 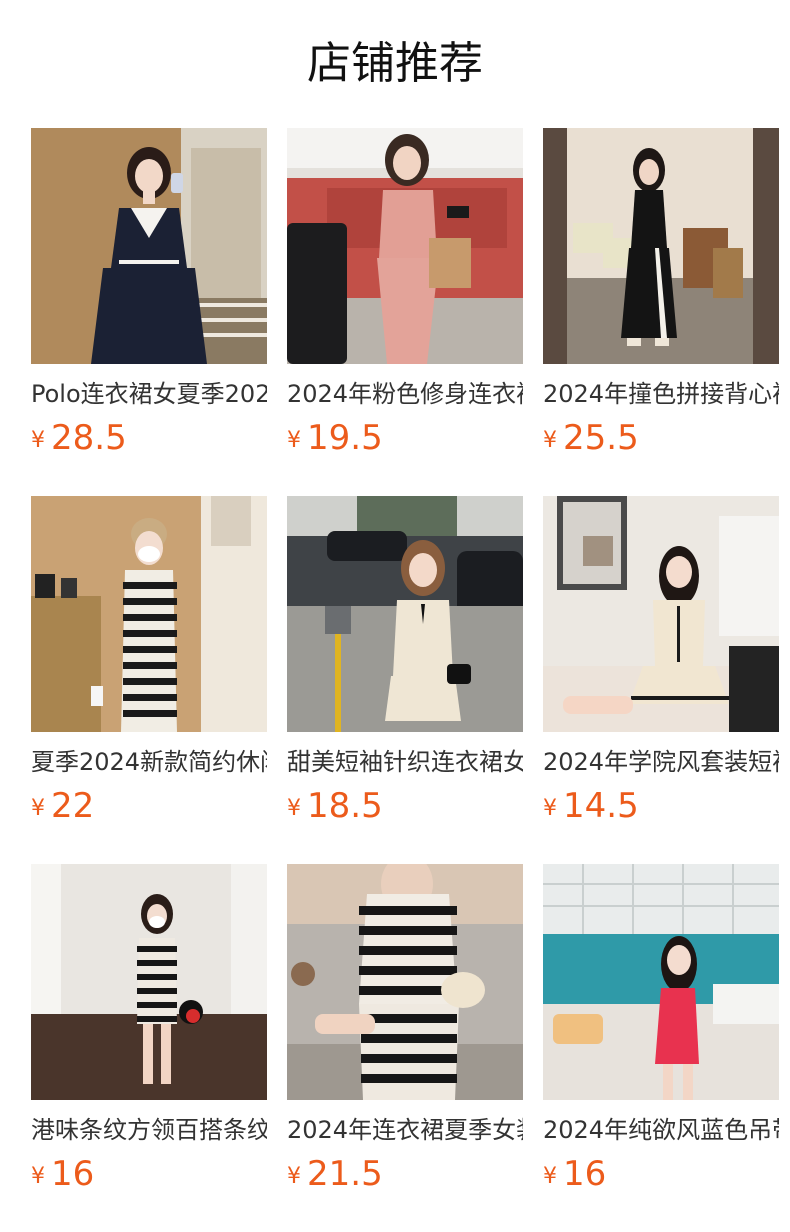 What do you see at coordinates (601, 438) in the screenshot?
I see `price-amount: 25.5` at bounding box center [601, 438].